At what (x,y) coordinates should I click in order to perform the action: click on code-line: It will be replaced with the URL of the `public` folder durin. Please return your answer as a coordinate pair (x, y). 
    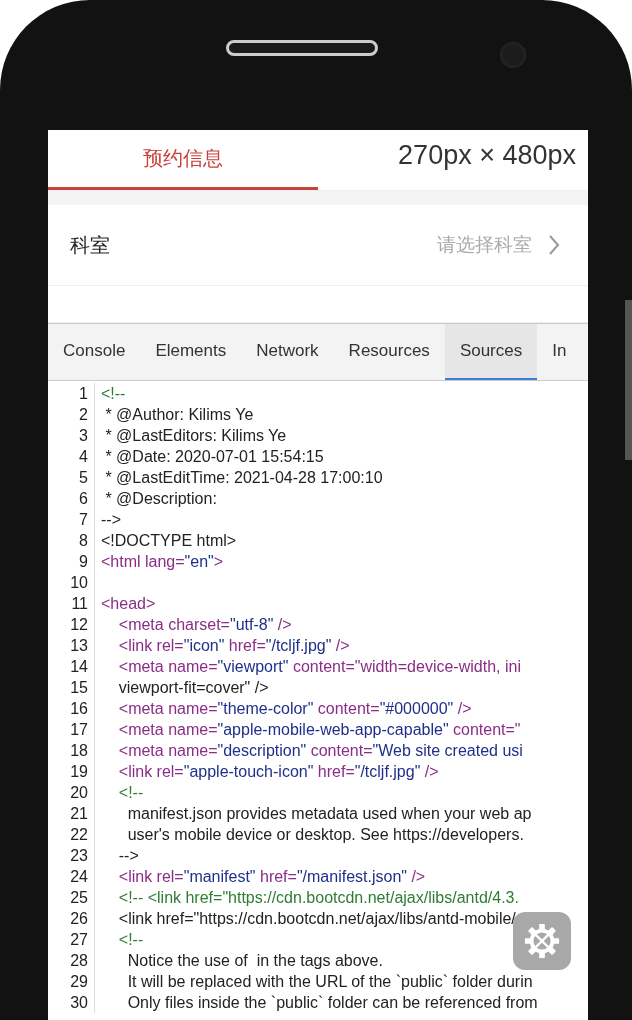
    Looking at the image, I should click on (329, 981).